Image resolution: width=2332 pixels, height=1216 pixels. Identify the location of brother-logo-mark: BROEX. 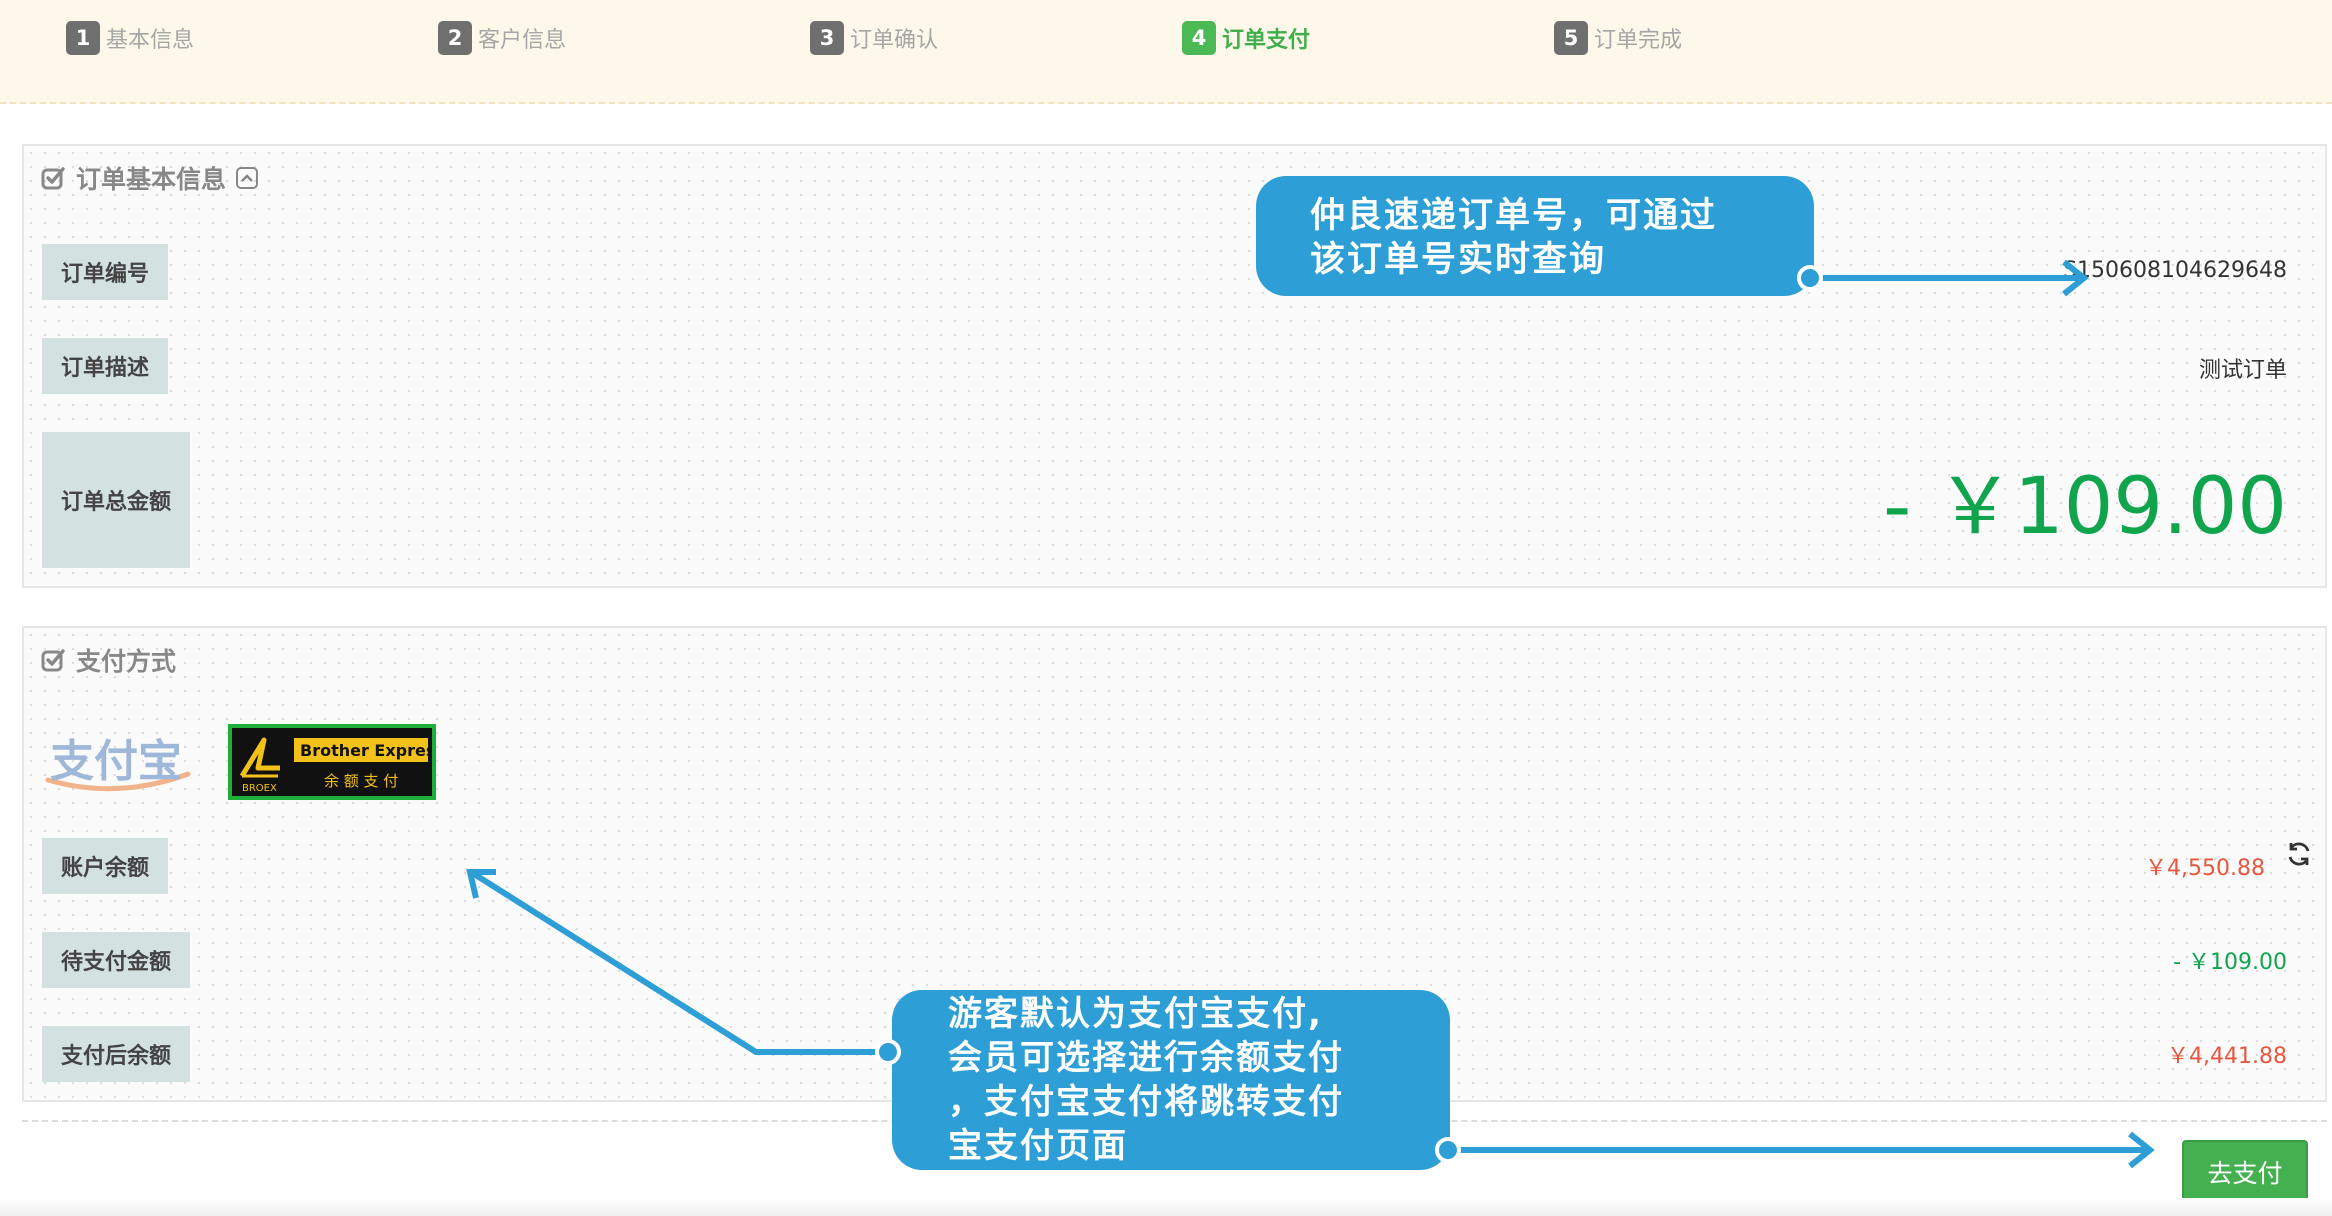
(259, 788).